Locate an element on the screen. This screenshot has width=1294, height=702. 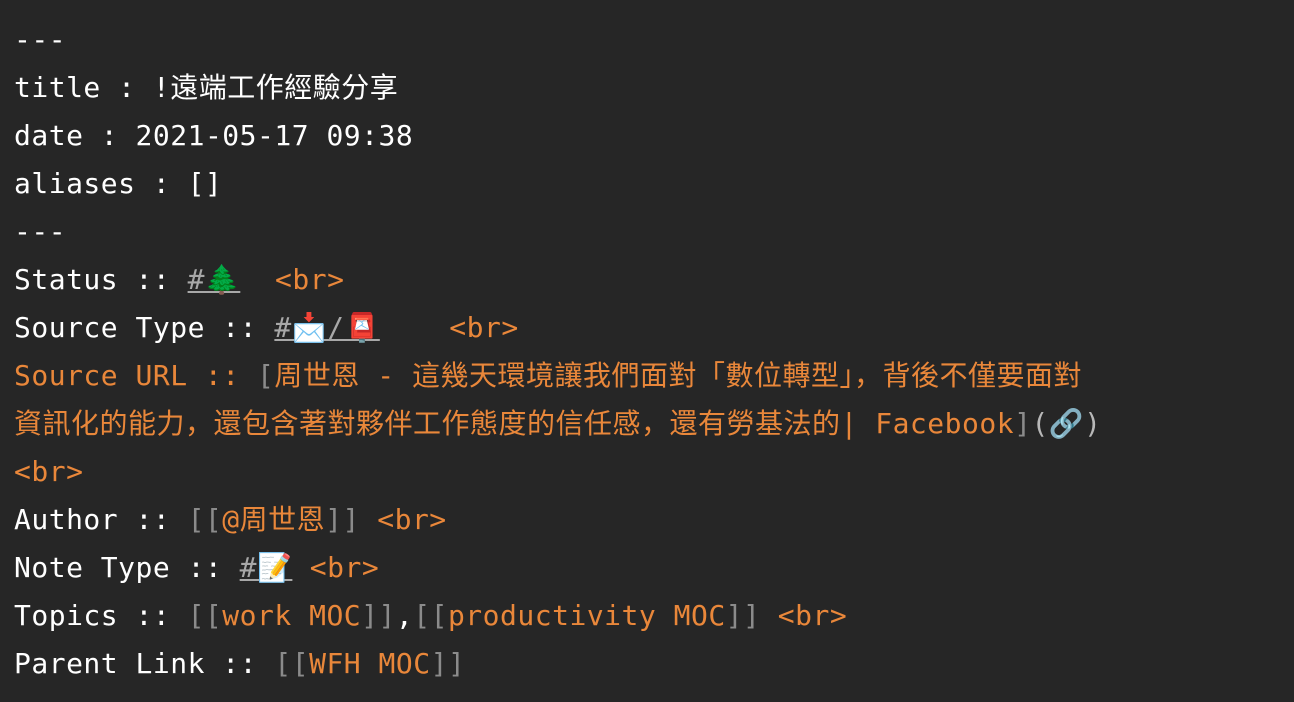
note-type-key: Note Type :: is located at coordinates (127, 567).